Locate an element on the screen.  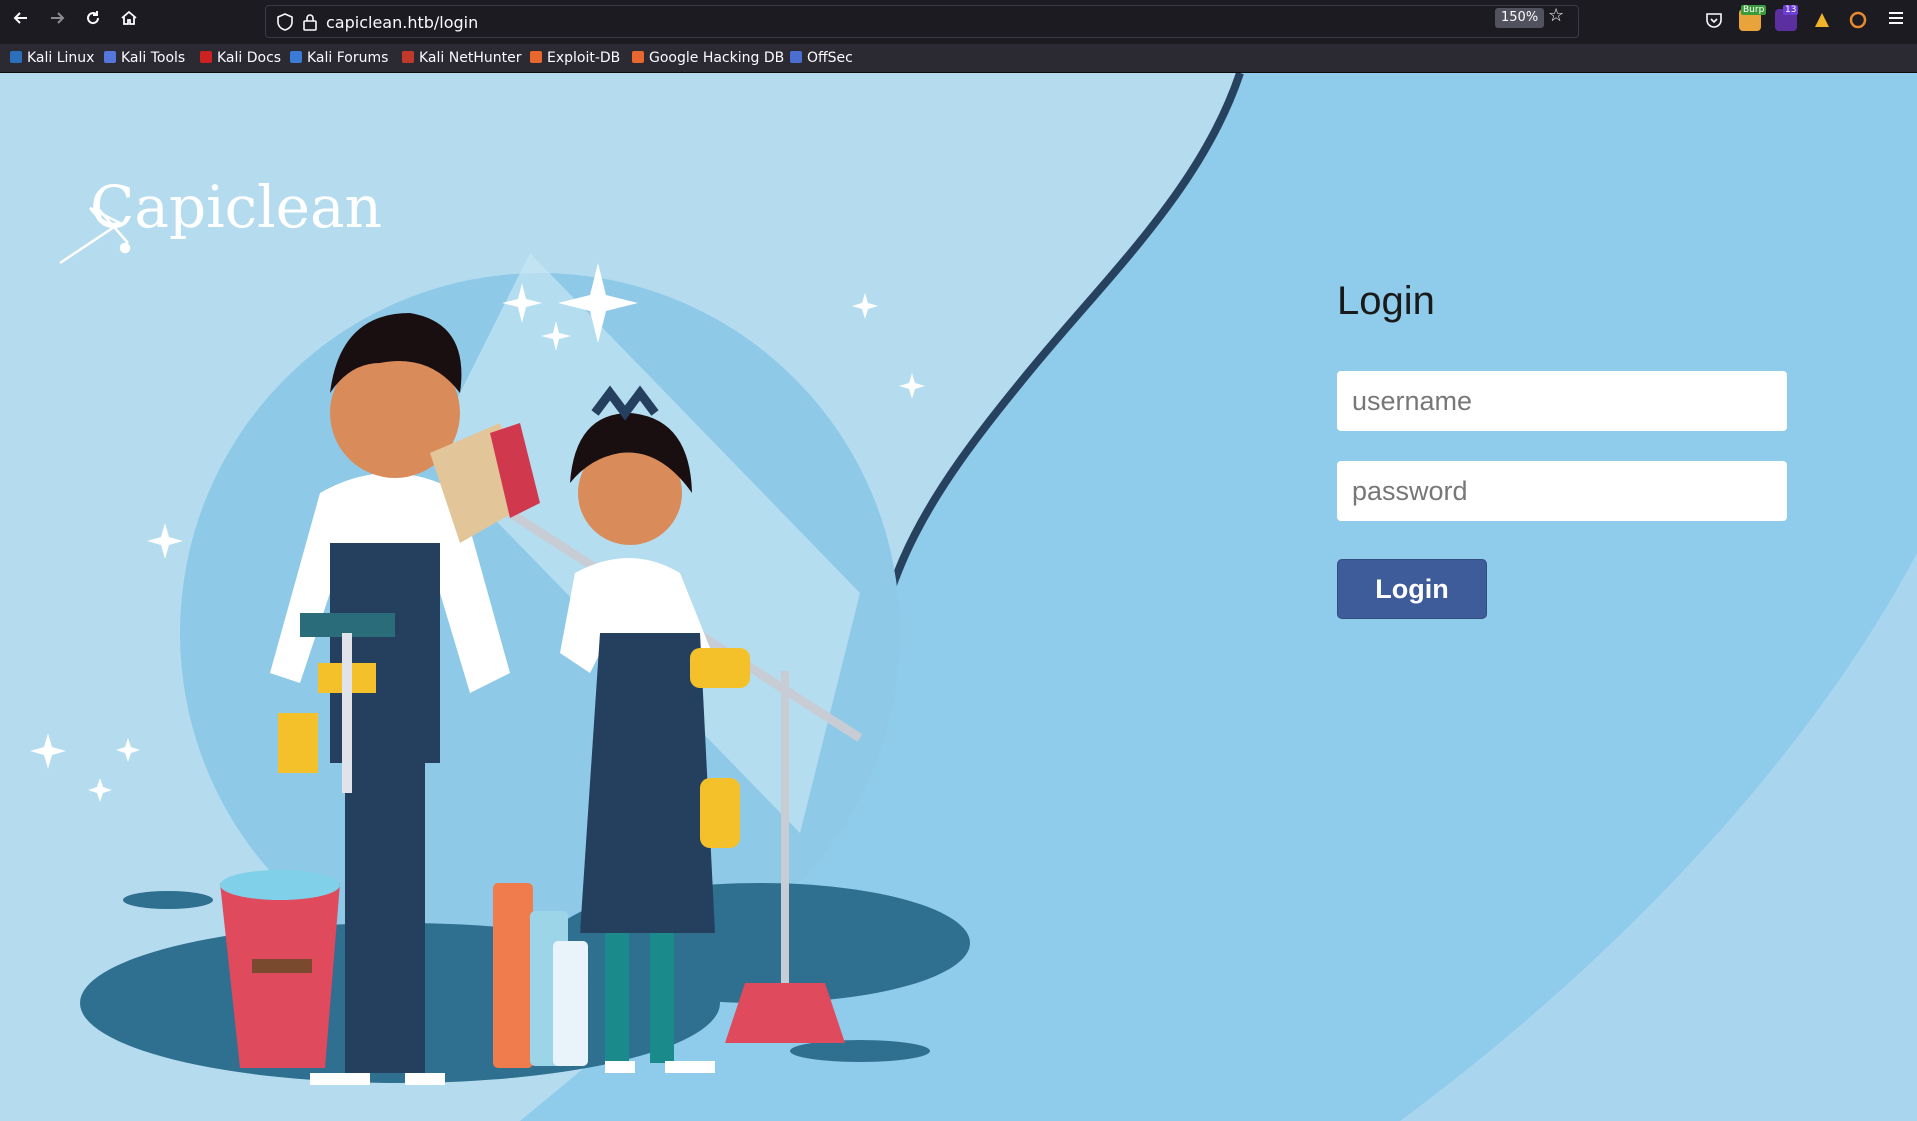
kali-linux-icon is located at coordinates (16, 57).